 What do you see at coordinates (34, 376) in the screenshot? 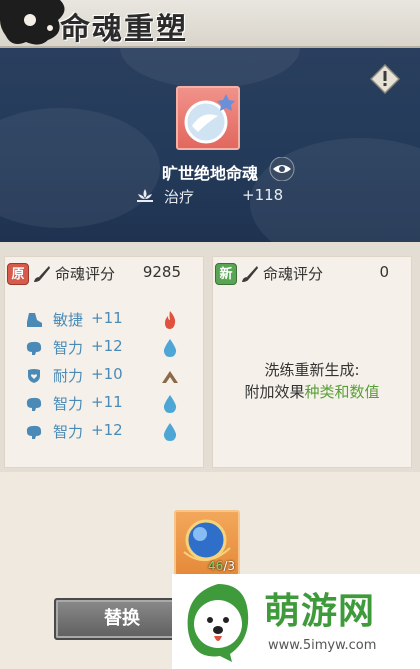
I see `shield-heart-icon` at bounding box center [34, 376].